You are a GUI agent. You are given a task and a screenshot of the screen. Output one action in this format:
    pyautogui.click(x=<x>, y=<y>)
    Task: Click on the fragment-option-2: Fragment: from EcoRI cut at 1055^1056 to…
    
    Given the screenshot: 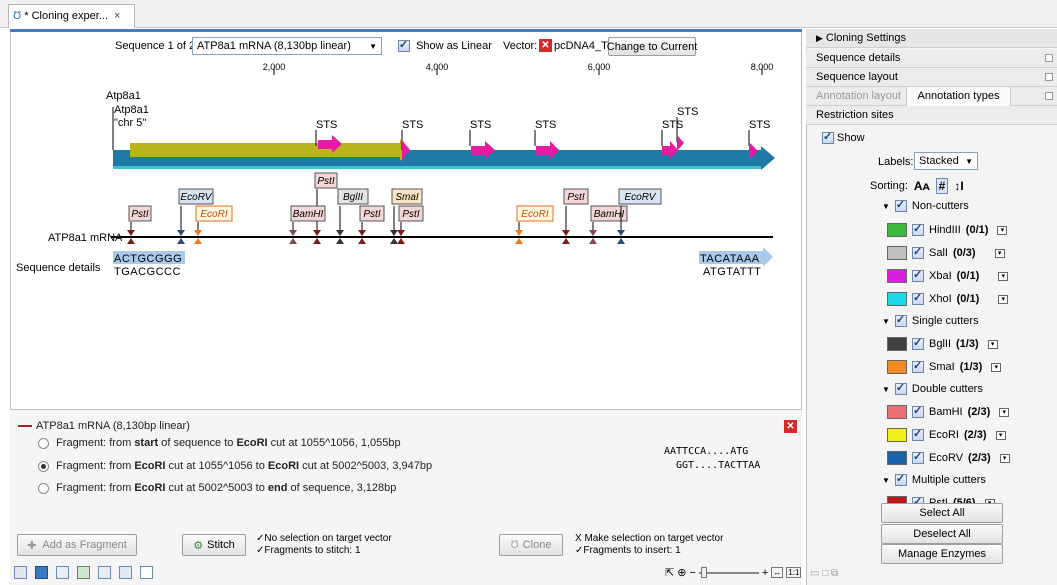 What is the action you would take?
    pyautogui.click(x=235, y=466)
    